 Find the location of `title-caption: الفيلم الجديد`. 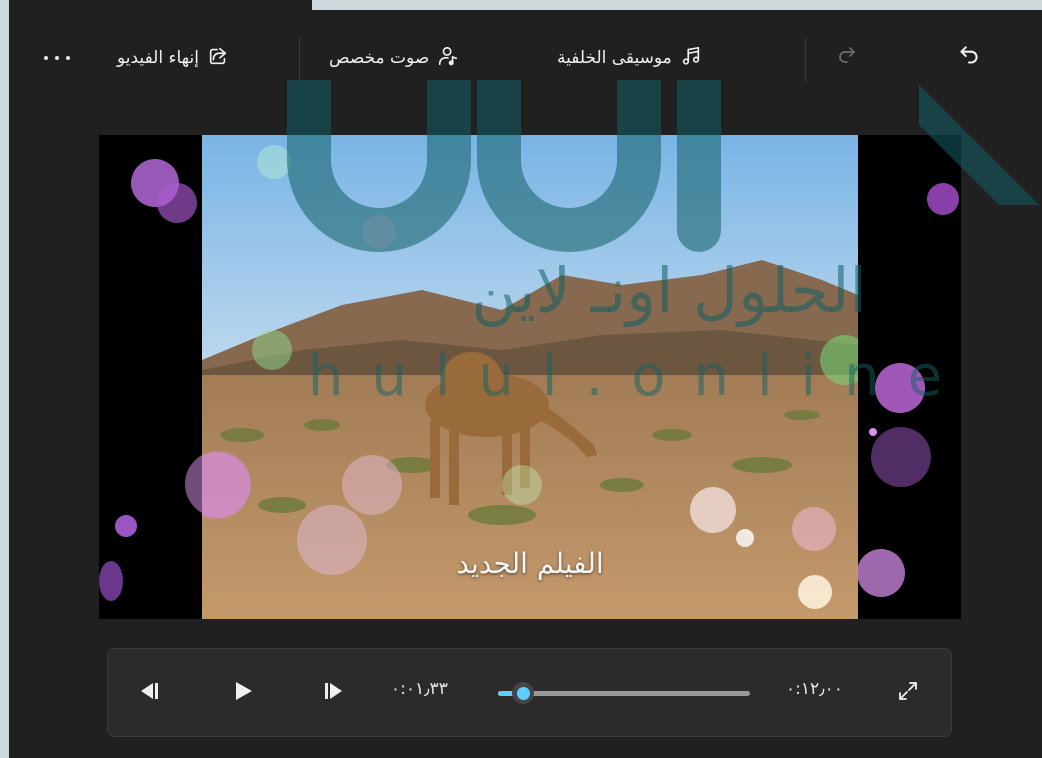

title-caption: الفيلم الجديد is located at coordinates (530, 563).